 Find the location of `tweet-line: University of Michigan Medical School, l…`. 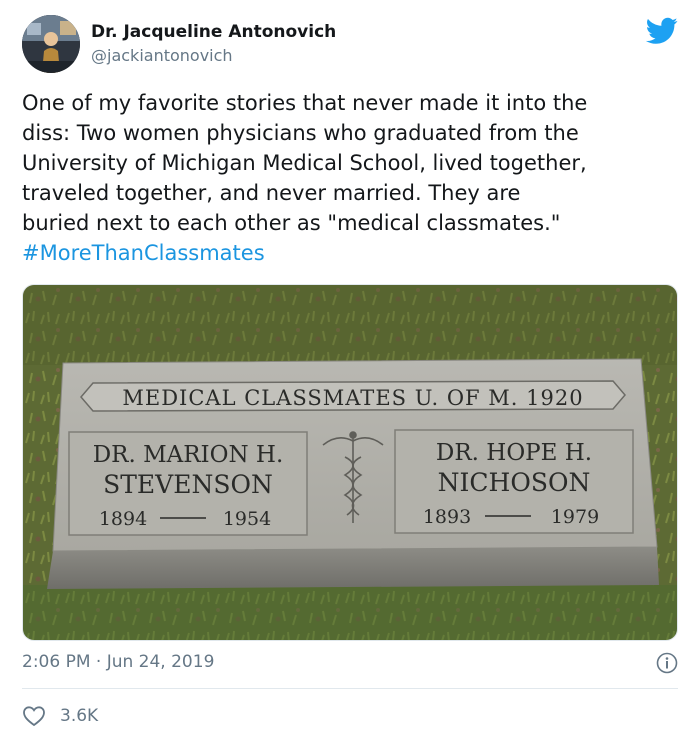

tweet-line: University of Michigan Medical School, l… is located at coordinates (304, 163).